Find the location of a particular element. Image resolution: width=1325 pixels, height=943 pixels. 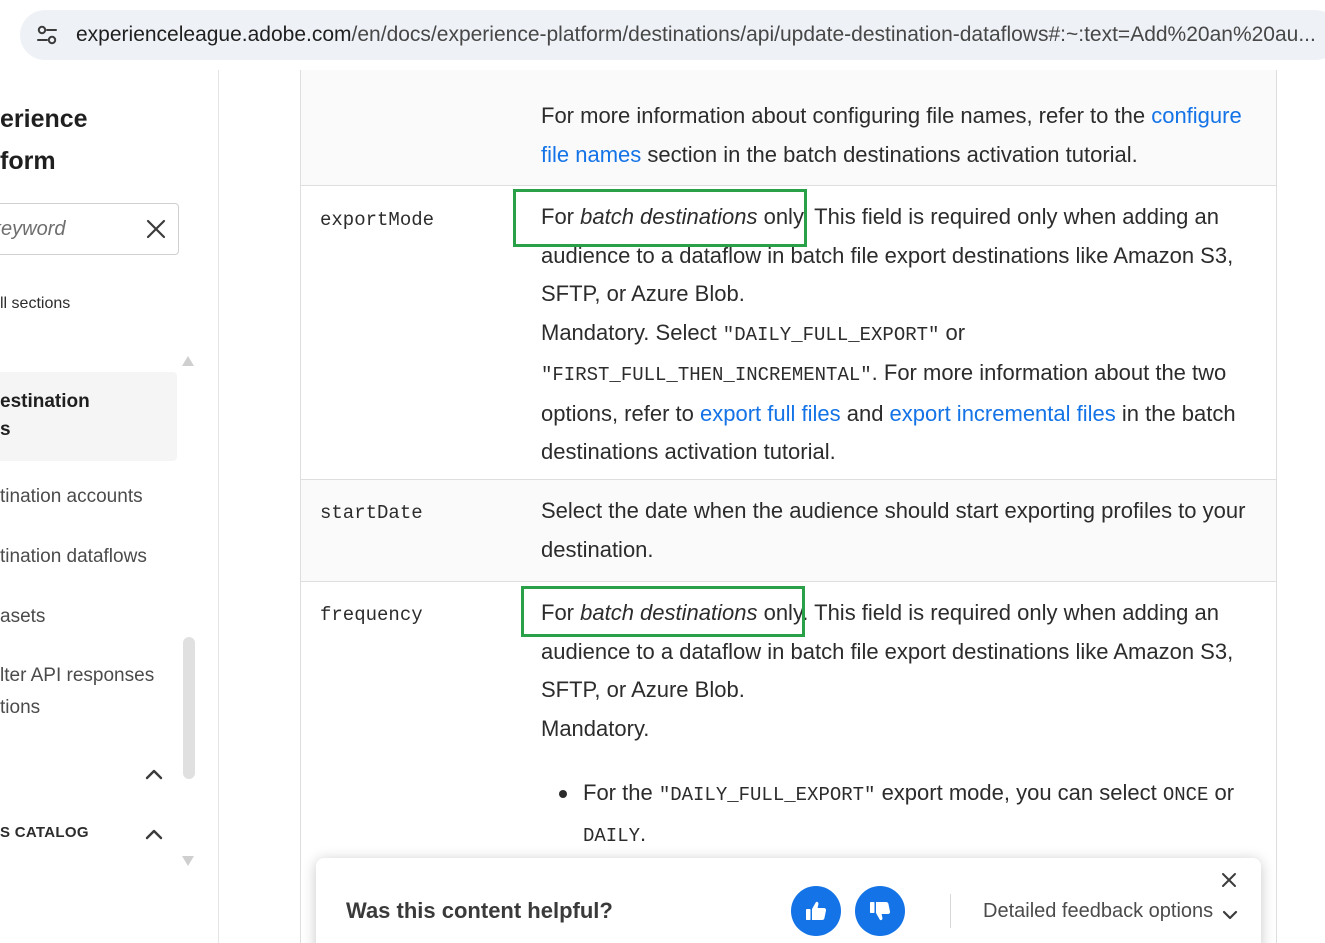

chevron-down-icon is located at coordinates (1230, 914).